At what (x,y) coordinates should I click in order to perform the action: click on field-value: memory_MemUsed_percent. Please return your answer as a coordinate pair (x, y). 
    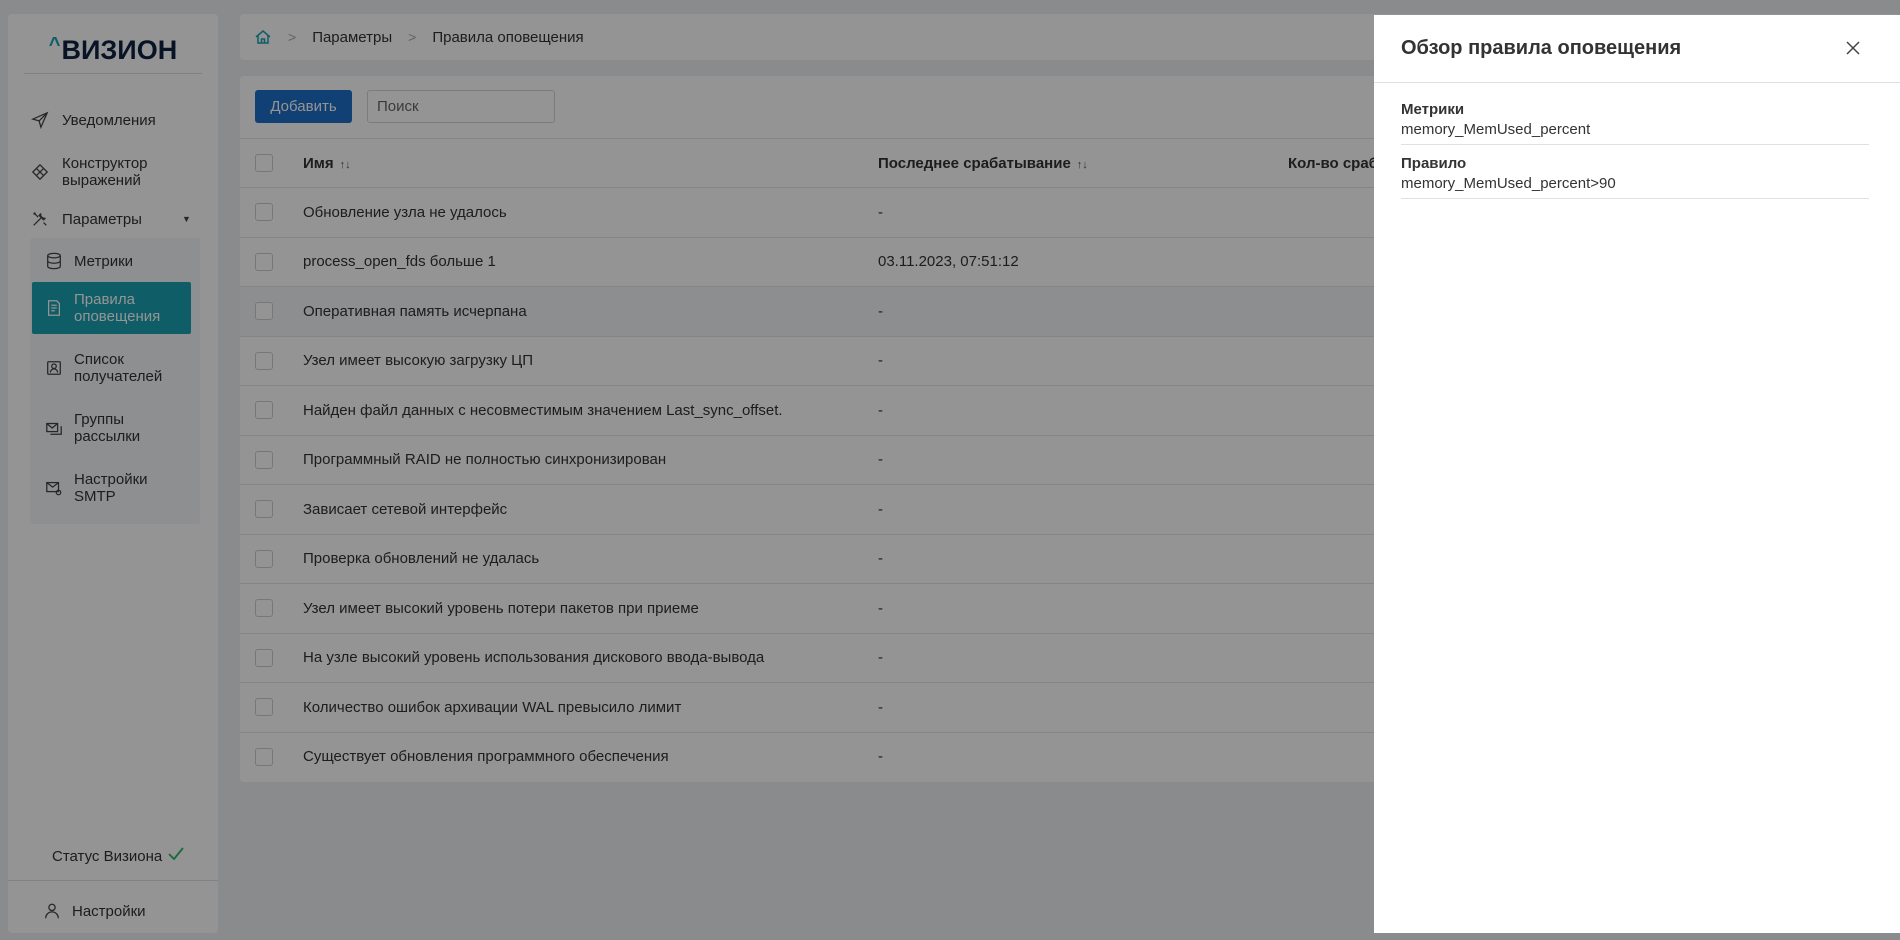
    Looking at the image, I should click on (1496, 129).